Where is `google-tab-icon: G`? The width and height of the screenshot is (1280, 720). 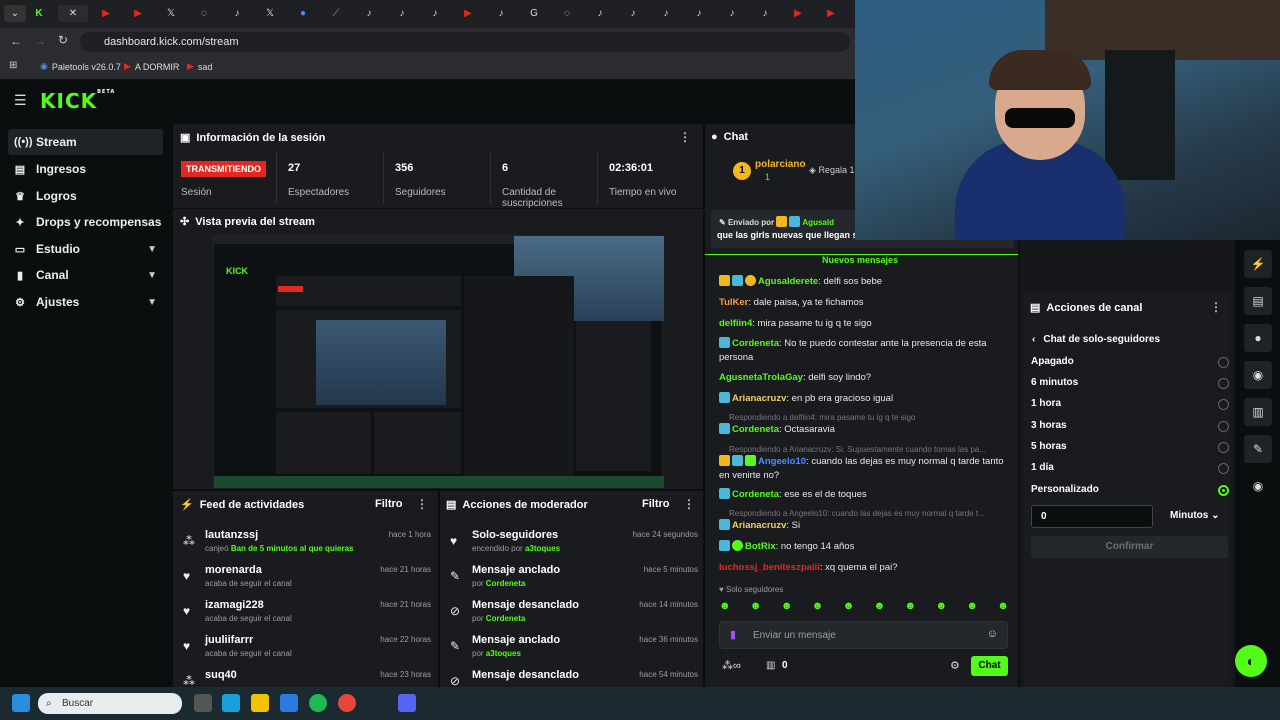
google-tab-icon: G is located at coordinates (534, 13).